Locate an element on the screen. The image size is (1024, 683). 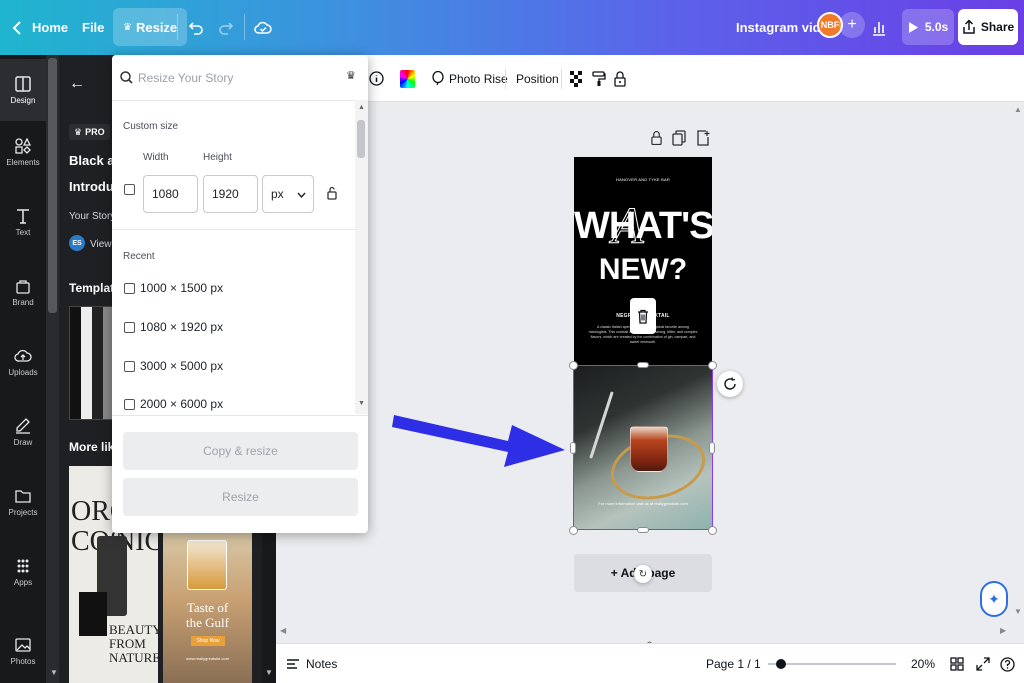
duplicate-page-icon is located at coordinates (679, 138).